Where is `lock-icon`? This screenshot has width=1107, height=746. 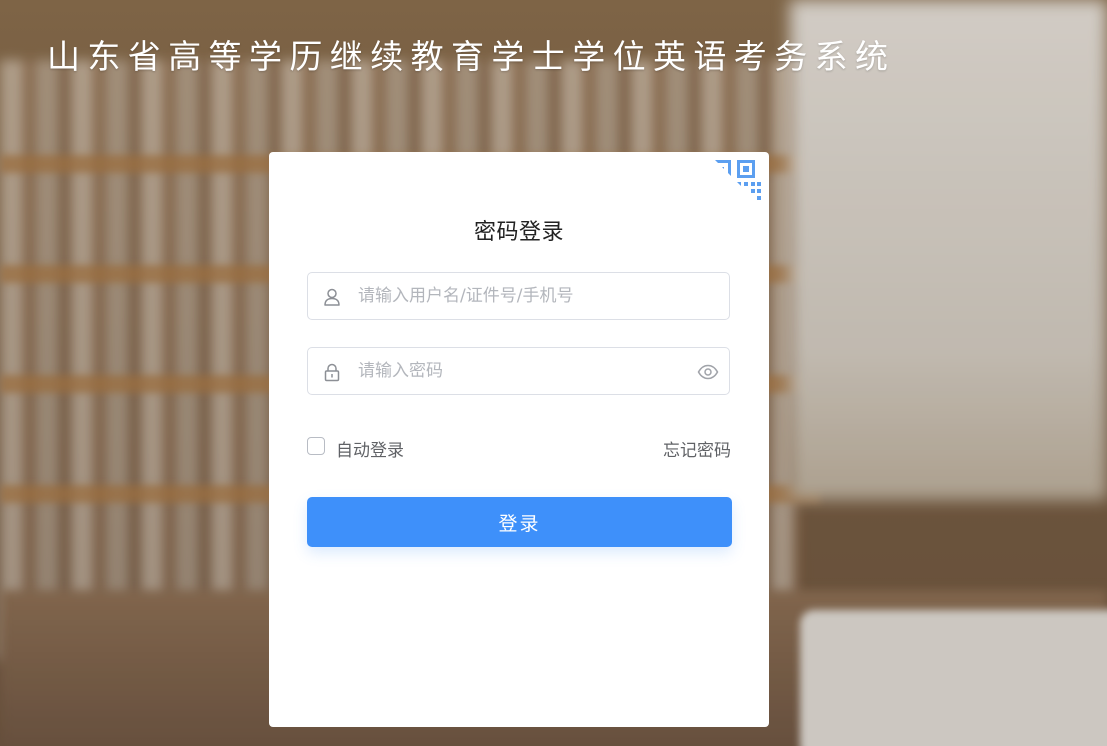 lock-icon is located at coordinates (332, 372).